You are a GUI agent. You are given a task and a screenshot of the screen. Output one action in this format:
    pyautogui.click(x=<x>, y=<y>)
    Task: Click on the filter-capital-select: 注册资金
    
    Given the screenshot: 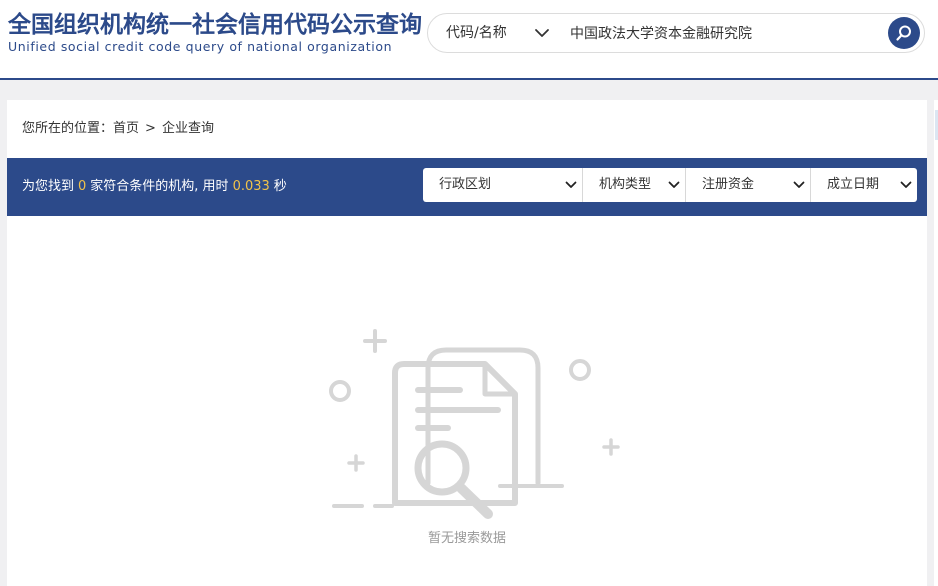 What is the action you would take?
    pyautogui.click(x=748, y=185)
    